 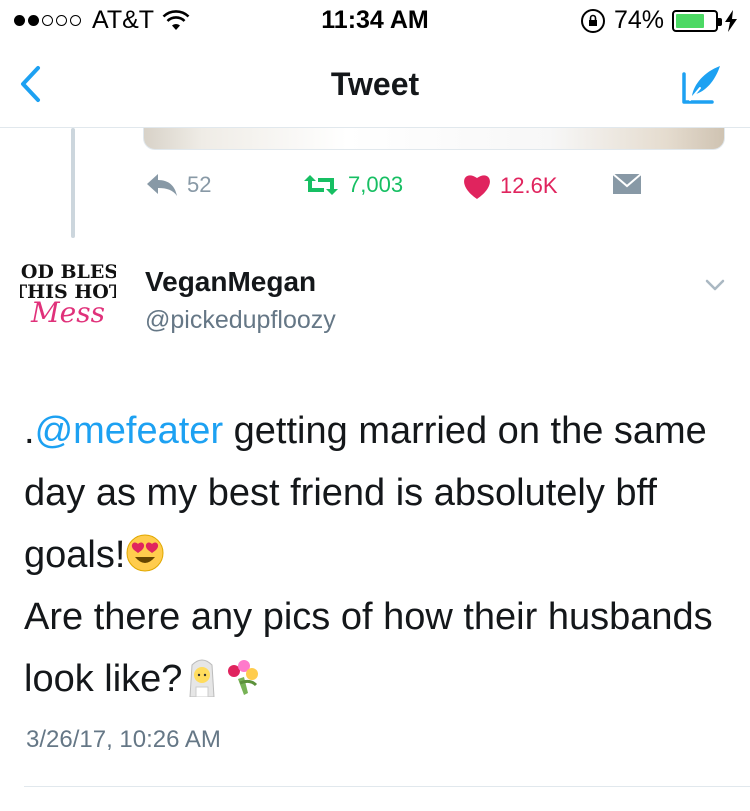 What do you see at coordinates (67, 312) in the screenshot?
I see `avatar-text-3: Mess` at bounding box center [67, 312].